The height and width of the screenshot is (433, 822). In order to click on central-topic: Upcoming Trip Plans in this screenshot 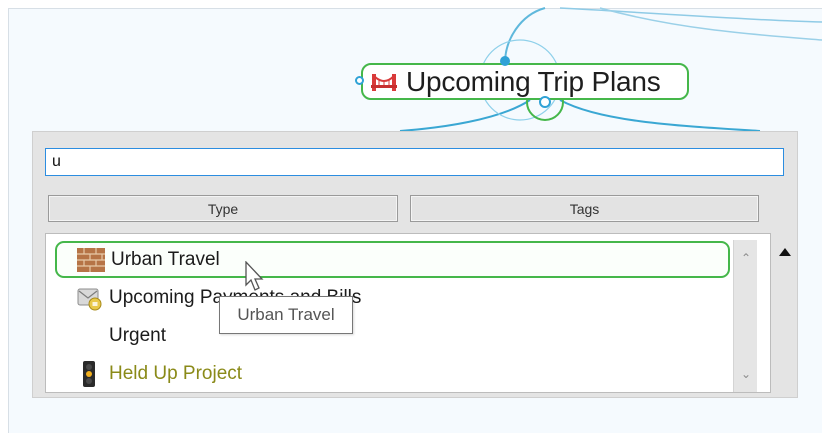, I will do `click(525, 81)`.